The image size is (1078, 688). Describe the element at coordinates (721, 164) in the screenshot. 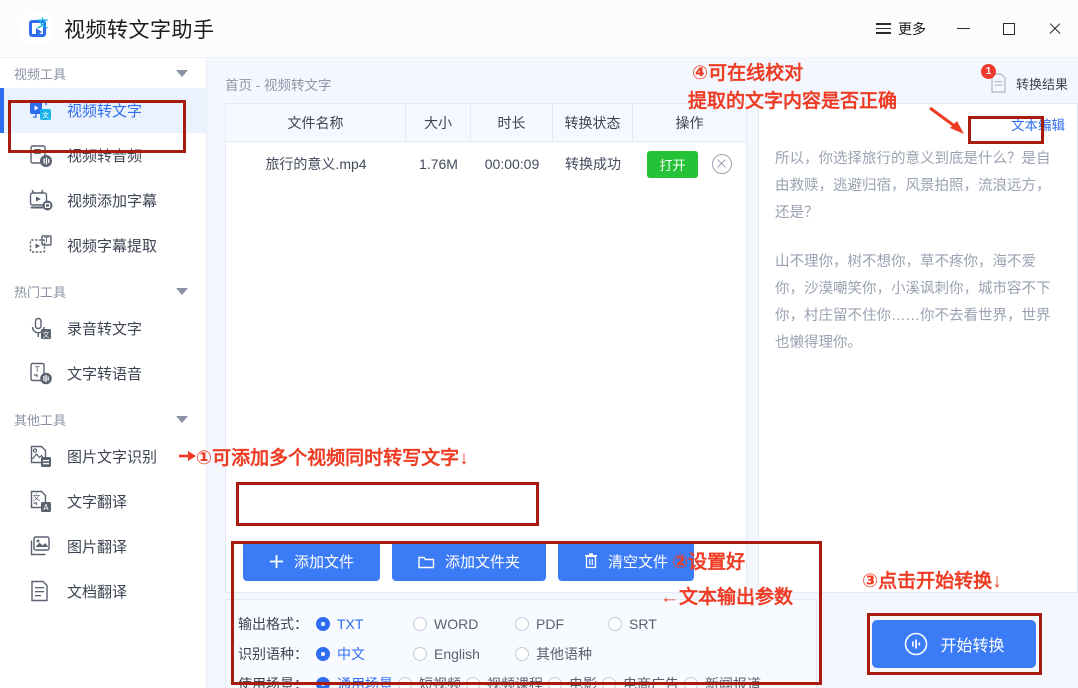

I see `remove-icon` at that location.